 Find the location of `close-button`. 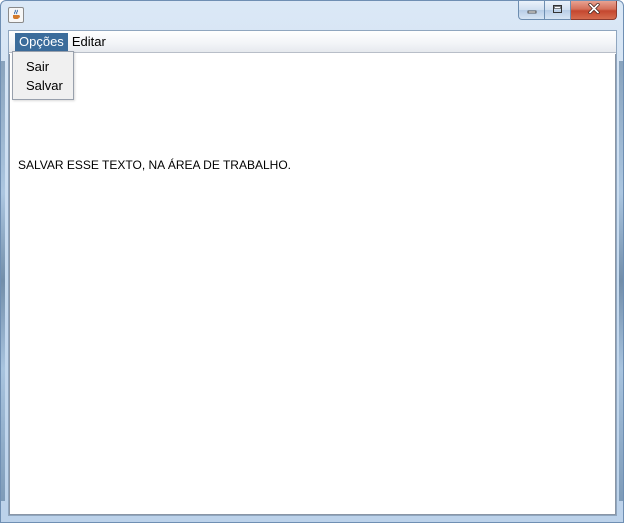

close-button is located at coordinates (594, 10).